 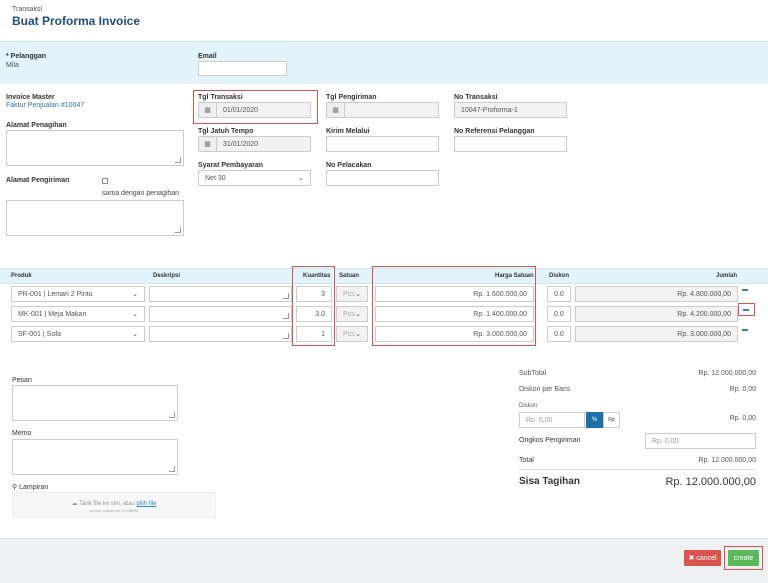 I want to click on lampiran-label: Lampiran, so click(x=34, y=487).